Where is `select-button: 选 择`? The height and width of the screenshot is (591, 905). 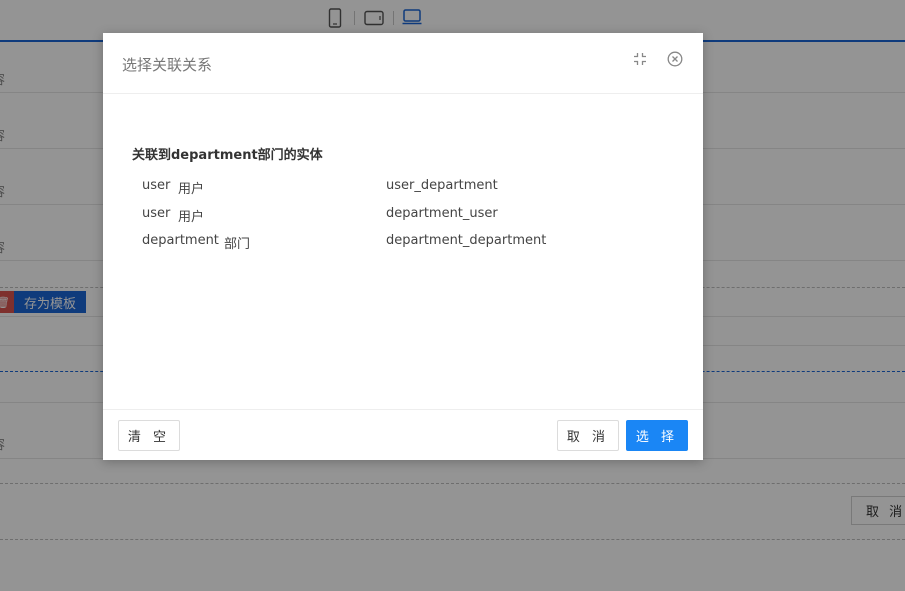 select-button: 选 择 is located at coordinates (657, 435).